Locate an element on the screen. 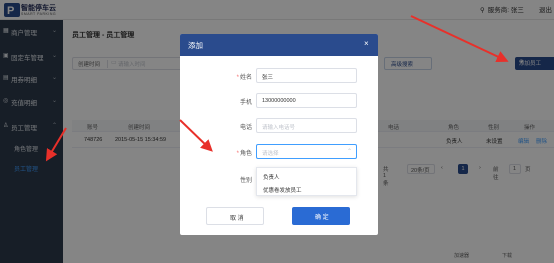  tel-field: 请输入电话号 is located at coordinates (306, 125).